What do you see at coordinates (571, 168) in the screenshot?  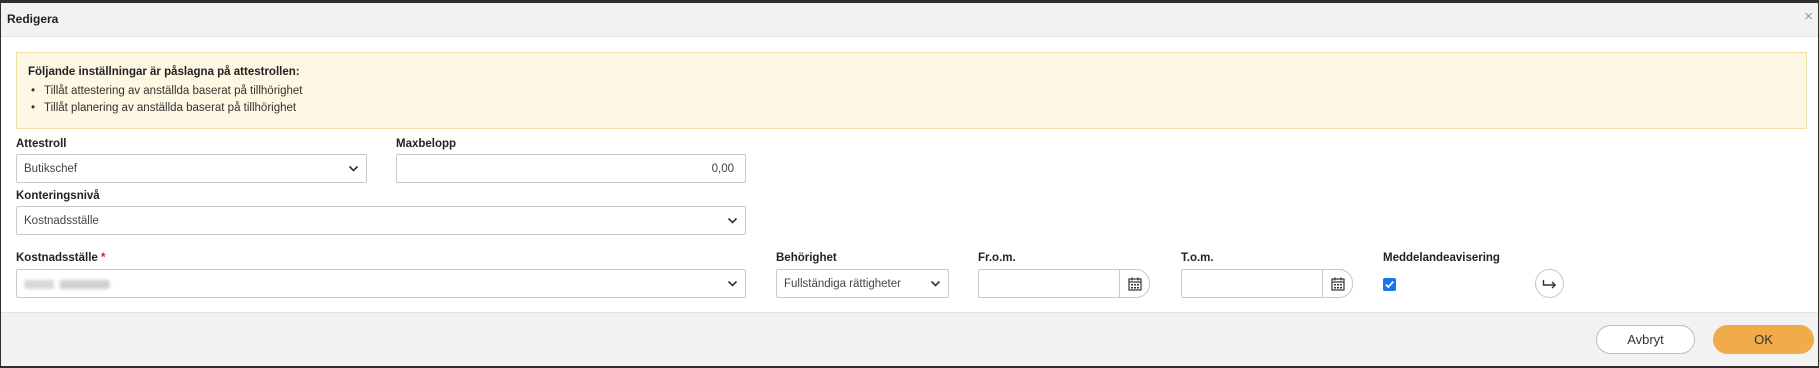 I see `maxbelopp-input: 0,00` at bounding box center [571, 168].